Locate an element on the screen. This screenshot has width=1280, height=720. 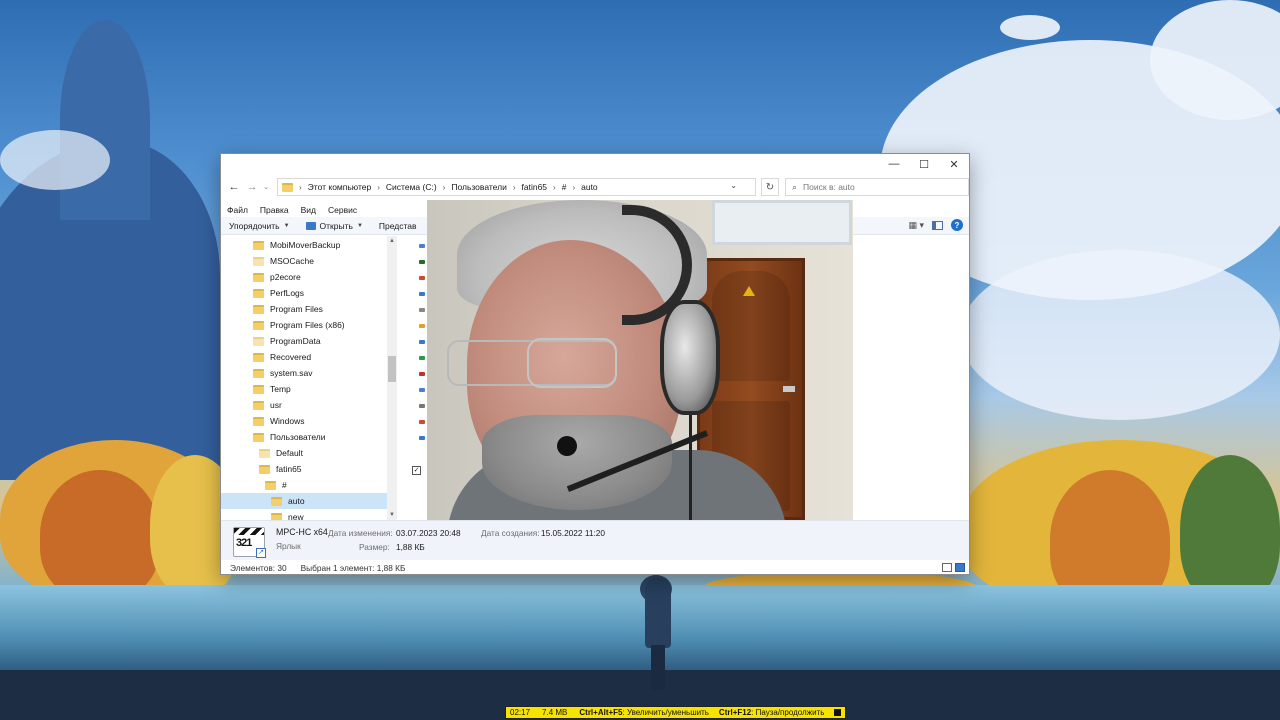
title-bar: — ☐ ✕ is located at coordinates (595, 164).